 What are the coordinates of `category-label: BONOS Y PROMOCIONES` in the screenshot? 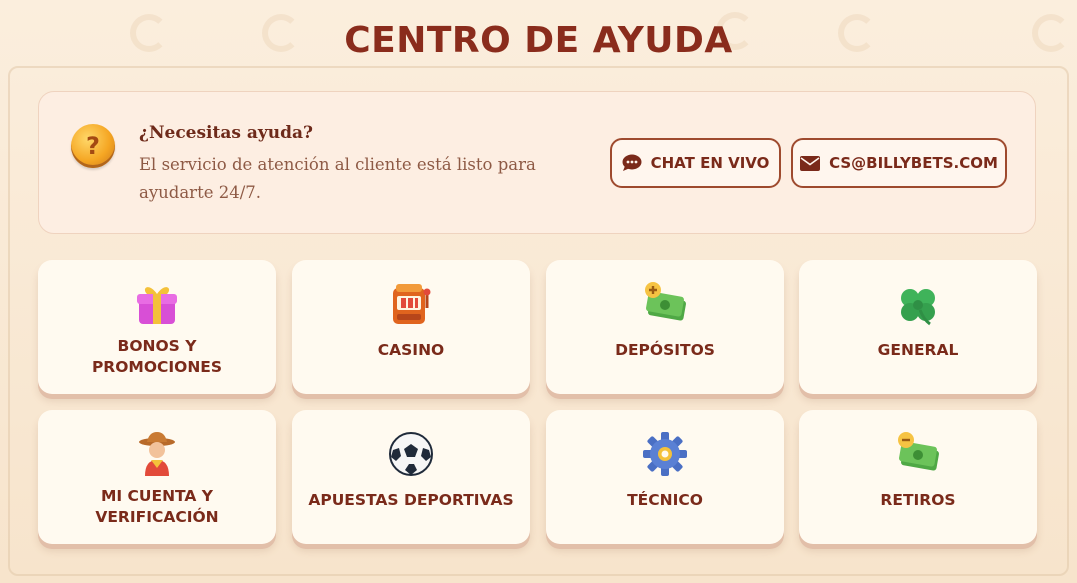 It's located at (157, 356).